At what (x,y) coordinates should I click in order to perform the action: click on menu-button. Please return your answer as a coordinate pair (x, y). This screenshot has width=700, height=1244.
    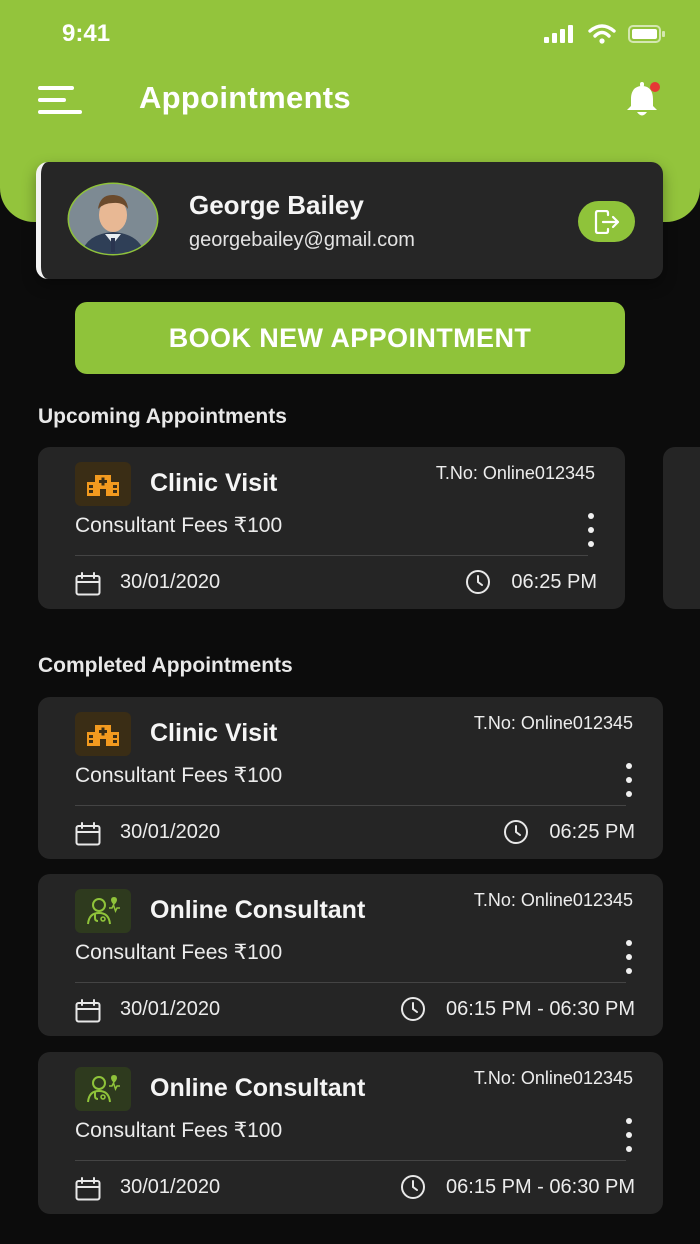
    Looking at the image, I should click on (61, 100).